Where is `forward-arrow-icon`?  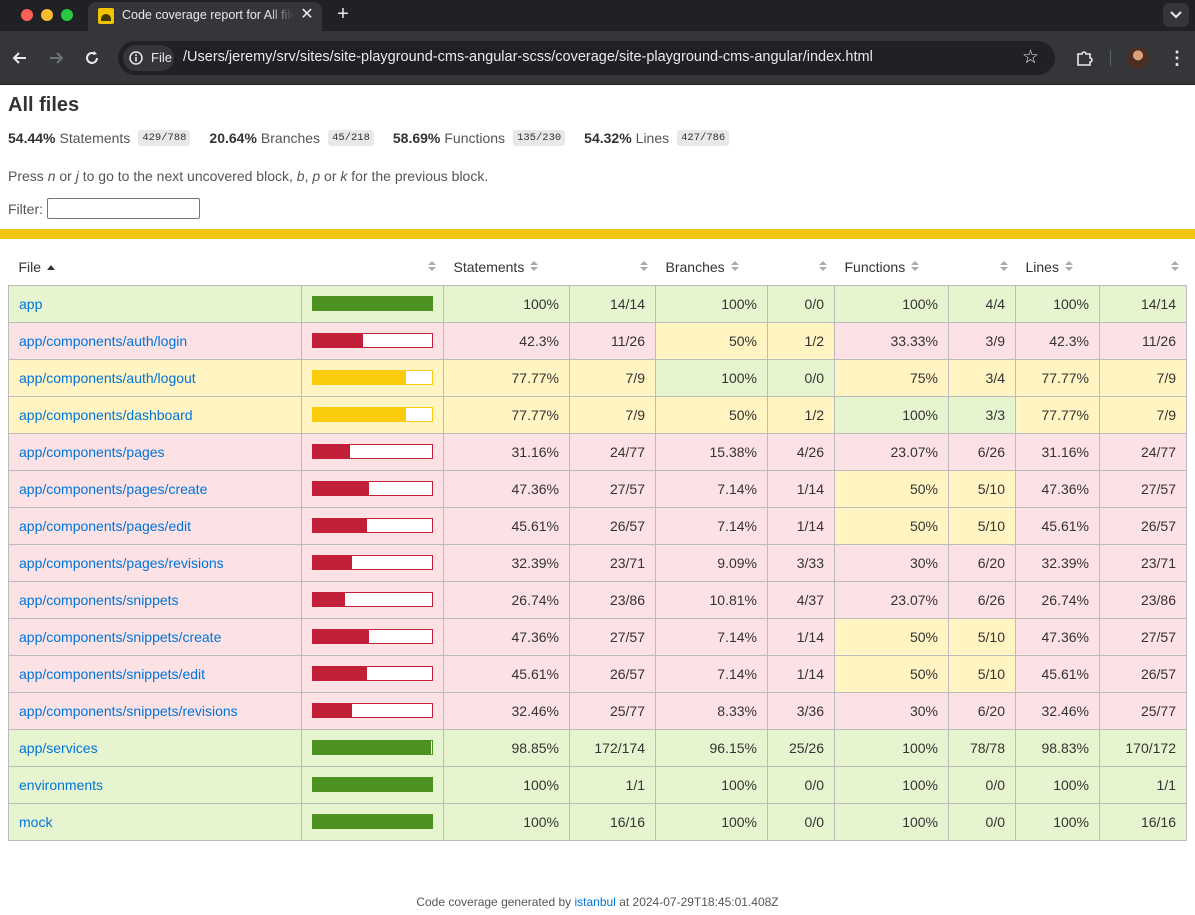 forward-arrow-icon is located at coordinates (56, 58).